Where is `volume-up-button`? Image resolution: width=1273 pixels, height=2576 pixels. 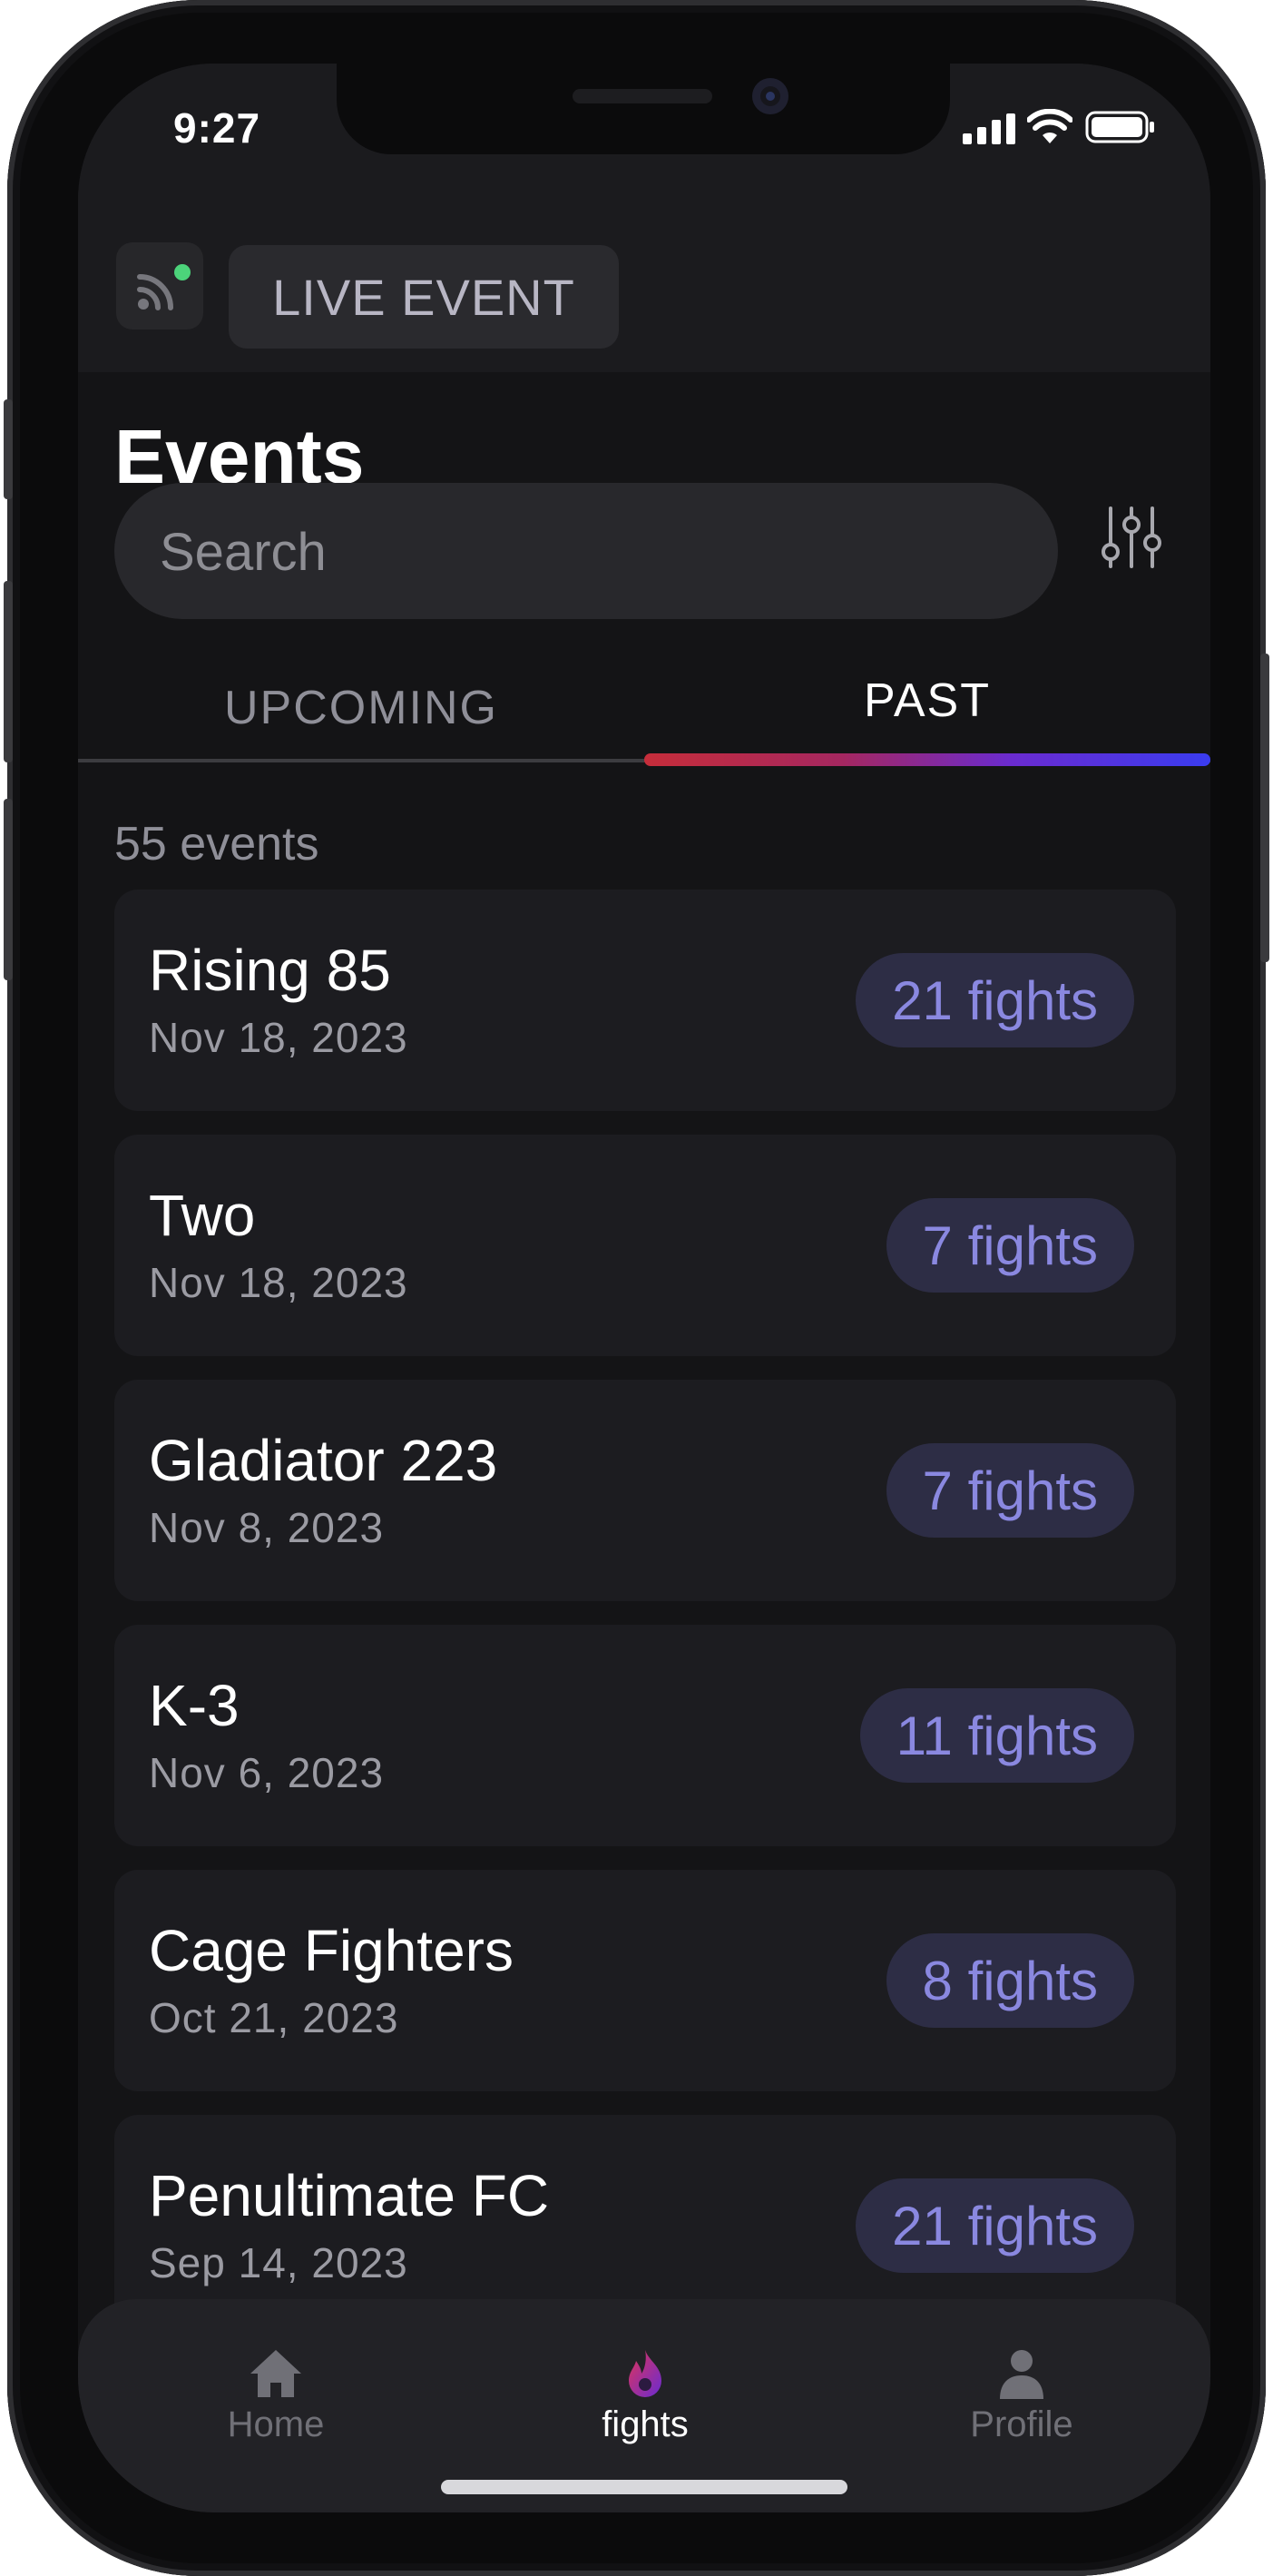 volume-up-button is located at coordinates (8, 671).